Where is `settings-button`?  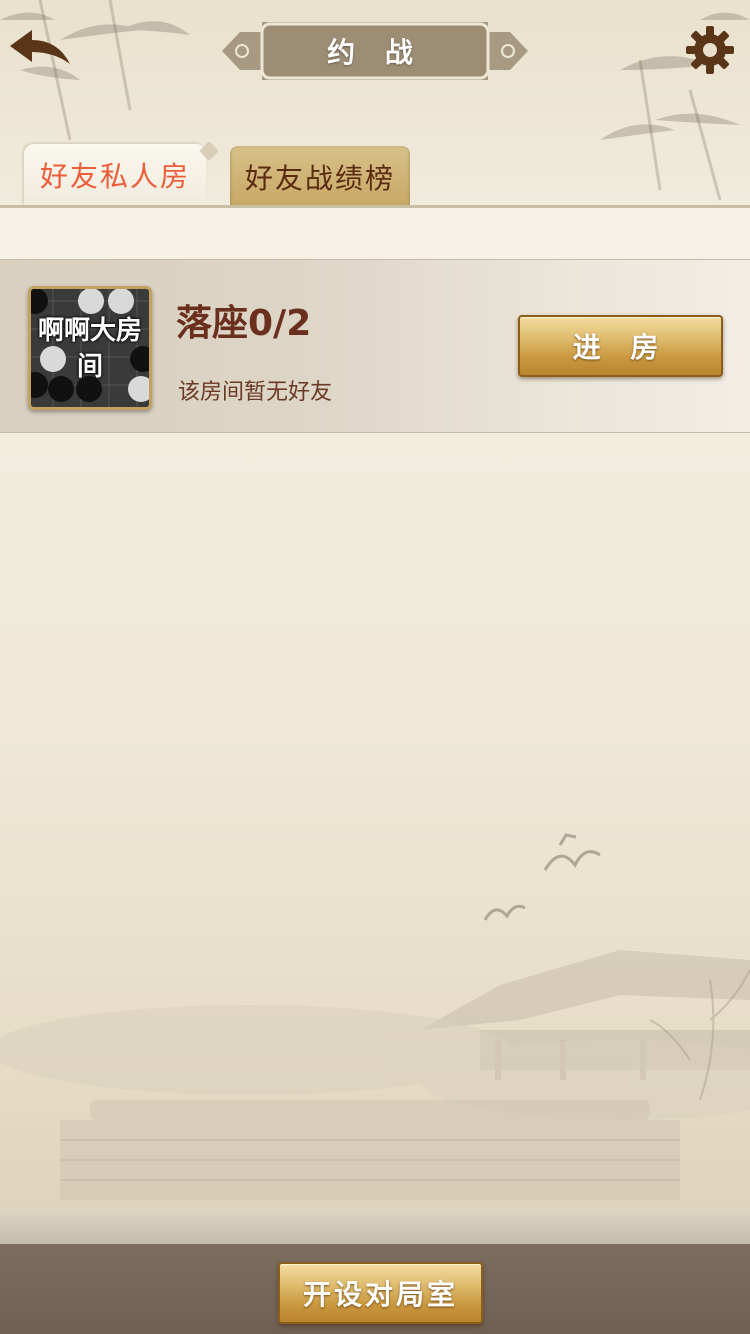 settings-button is located at coordinates (710, 50).